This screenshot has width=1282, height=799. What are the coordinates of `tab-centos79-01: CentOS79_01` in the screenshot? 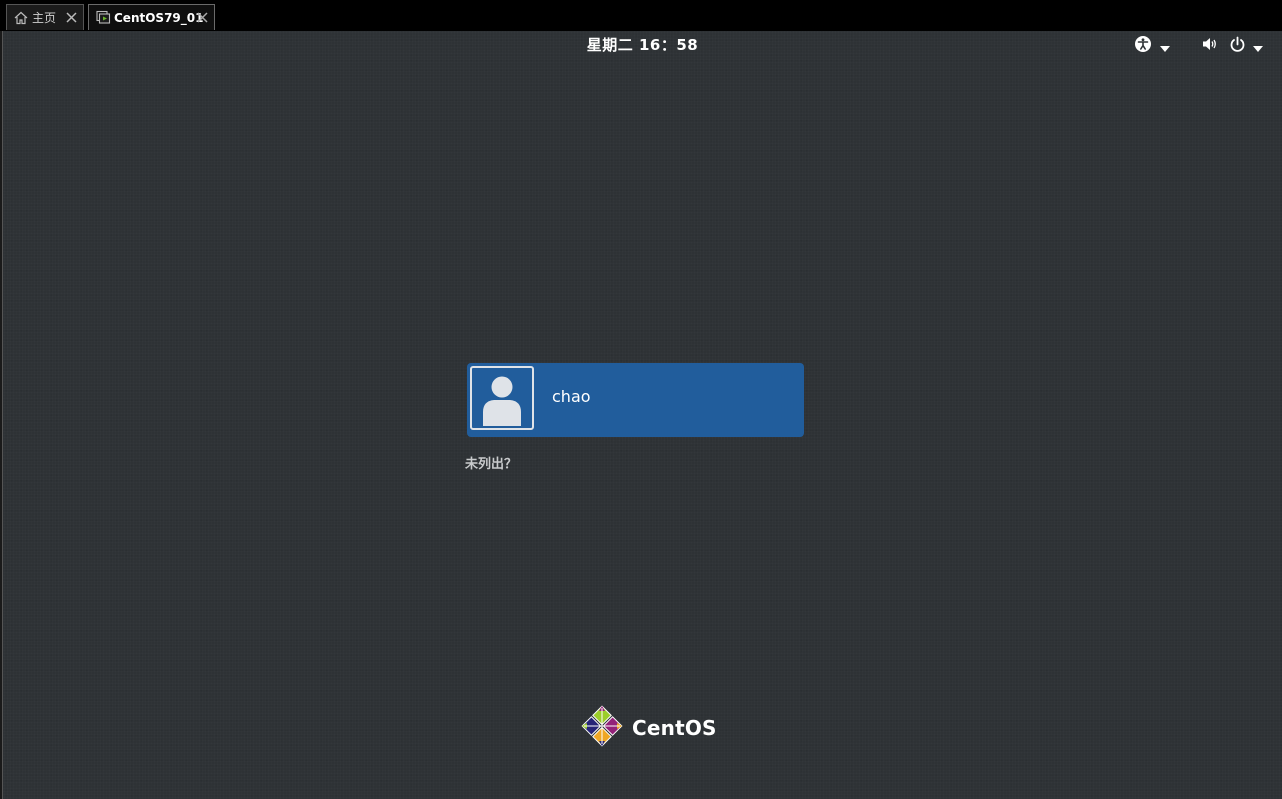 It's located at (151, 17).